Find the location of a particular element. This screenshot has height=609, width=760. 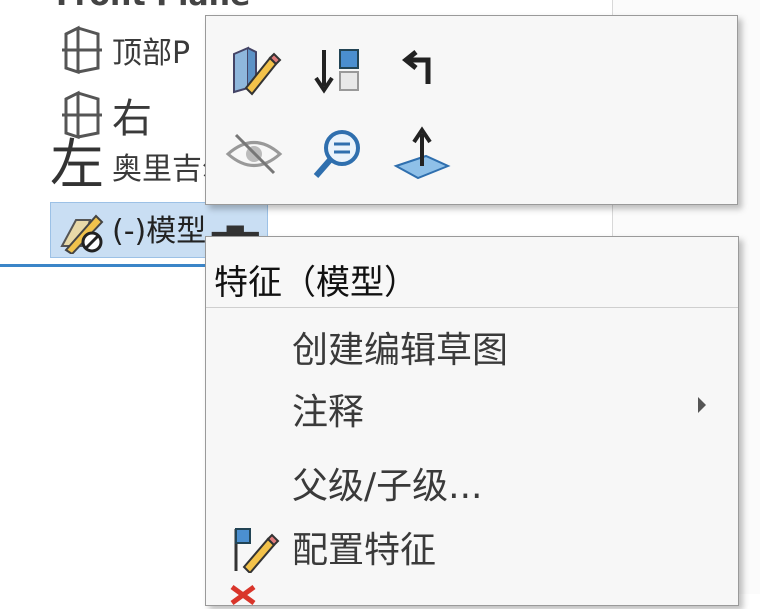

hide-button is located at coordinates (254, 154).